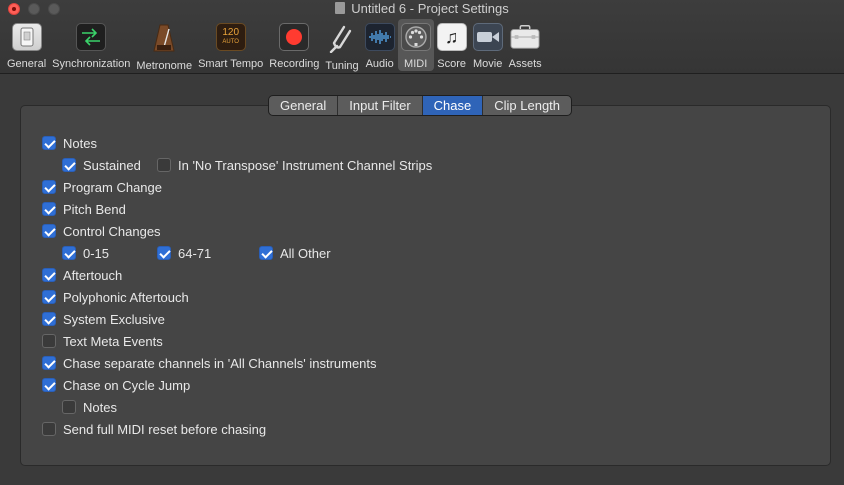 The image size is (844, 485). I want to click on toolbar-label: Movie, so click(487, 64).